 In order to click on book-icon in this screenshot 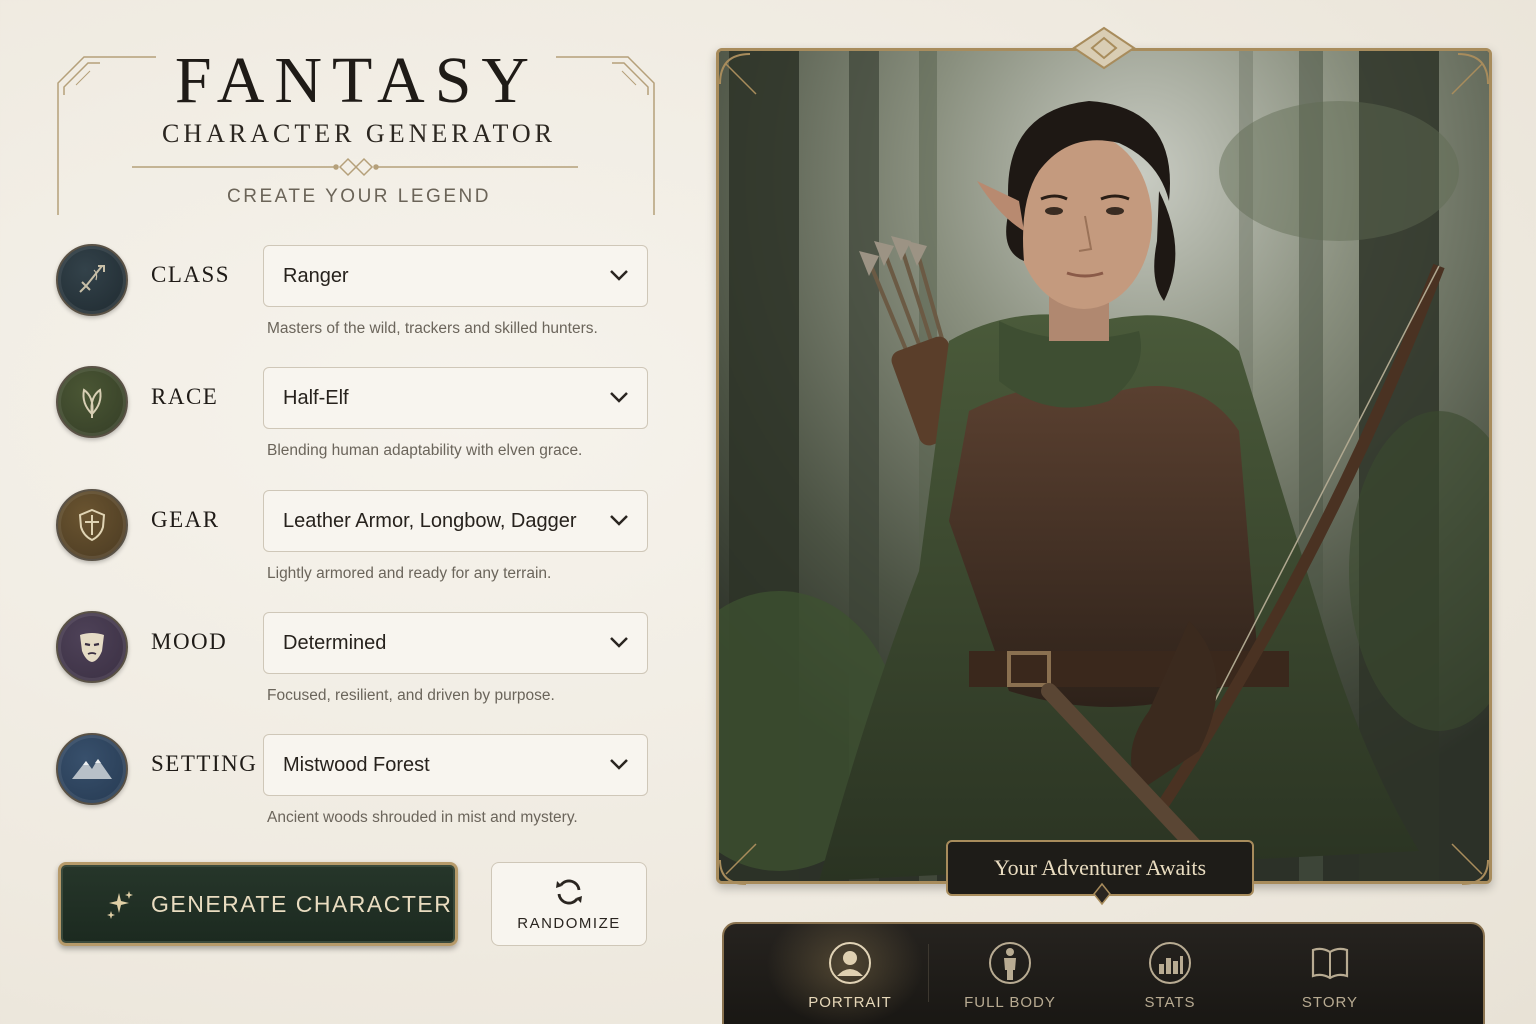, I will do `click(1330, 963)`.